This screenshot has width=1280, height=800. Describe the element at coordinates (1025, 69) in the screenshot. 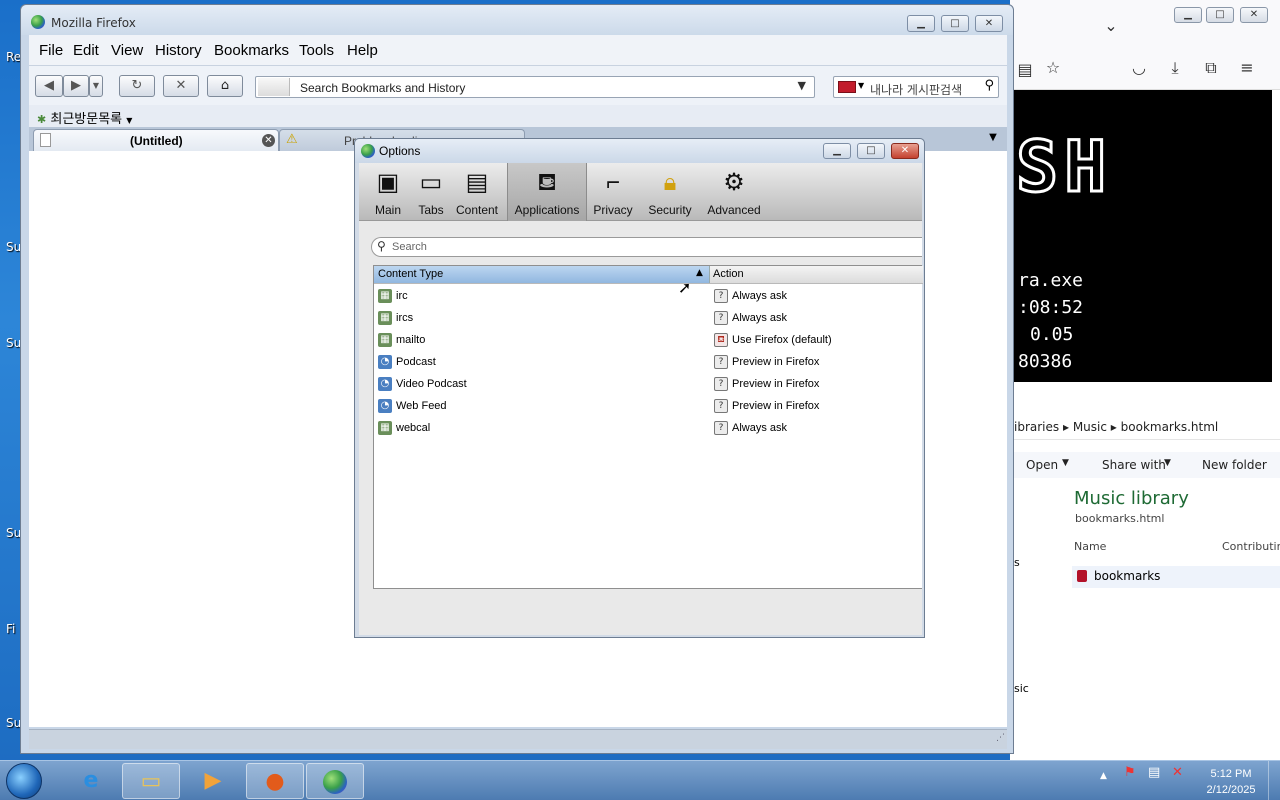

I see `reader-view-icon: ▤` at that location.